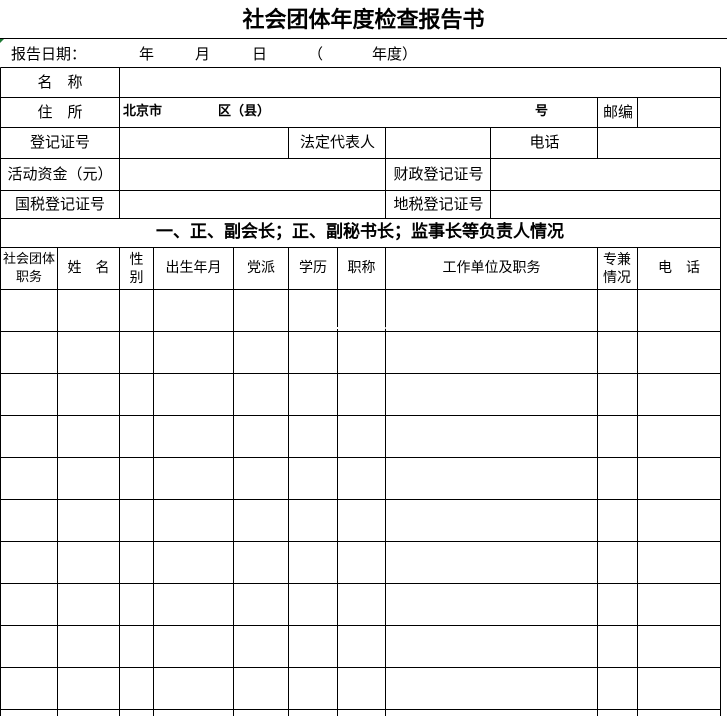  Describe the element at coordinates (136, 269) in the screenshot. I see `header-gender: 性别` at that location.